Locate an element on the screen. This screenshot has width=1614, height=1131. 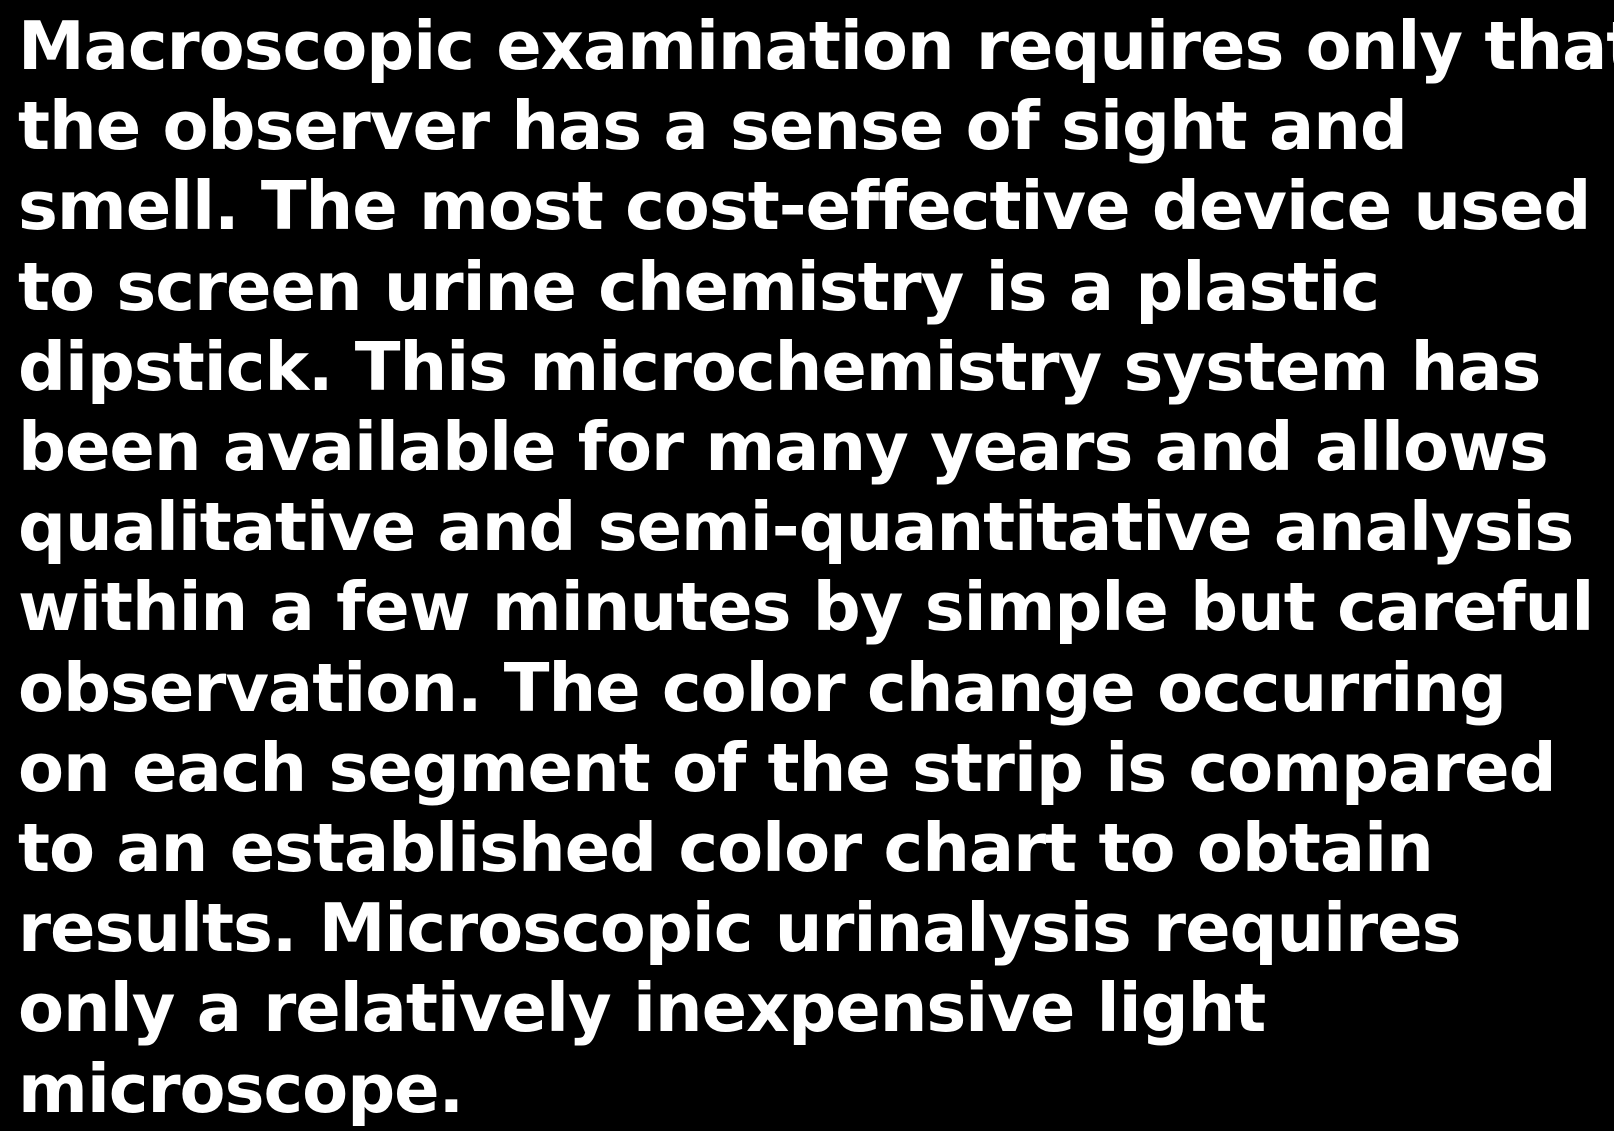
text-line: been available for many years and allows is located at coordinates (783, 447).